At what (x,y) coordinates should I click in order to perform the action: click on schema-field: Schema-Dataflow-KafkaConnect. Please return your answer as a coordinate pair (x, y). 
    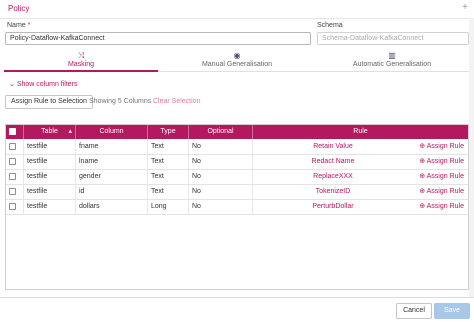
    Looking at the image, I should click on (393, 38).